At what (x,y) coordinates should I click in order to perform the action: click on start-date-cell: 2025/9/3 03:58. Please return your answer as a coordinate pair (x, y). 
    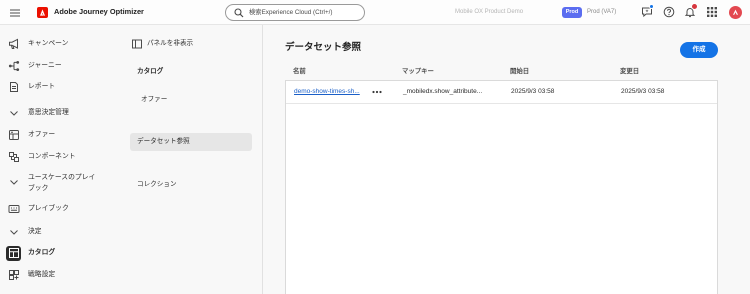
    Looking at the image, I should click on (533, 91).